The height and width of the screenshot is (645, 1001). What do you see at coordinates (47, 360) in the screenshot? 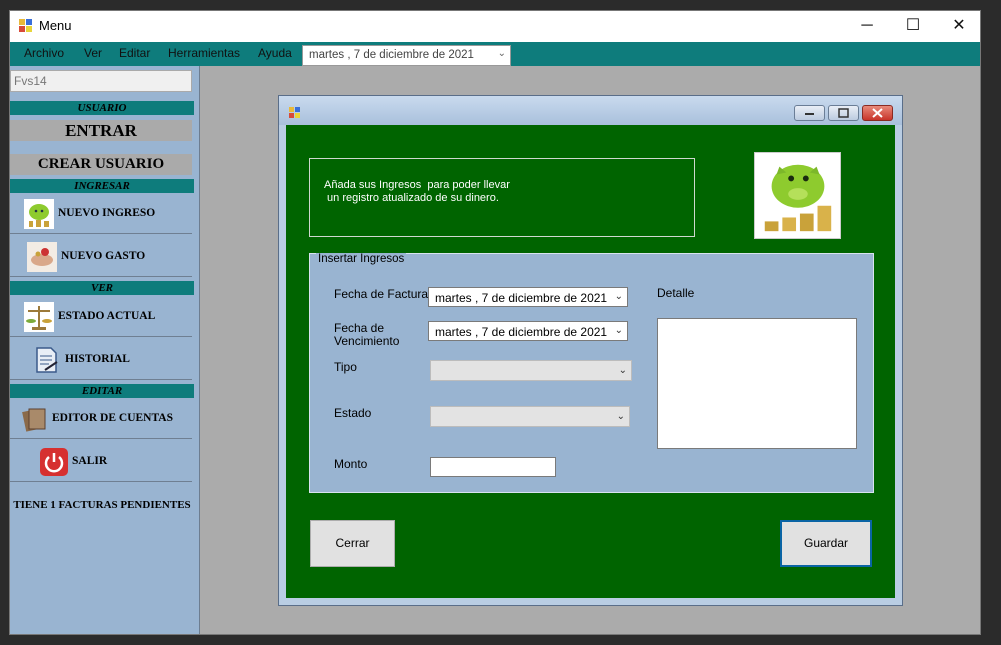
I see `document-icon` at bounding box center [47, 360].